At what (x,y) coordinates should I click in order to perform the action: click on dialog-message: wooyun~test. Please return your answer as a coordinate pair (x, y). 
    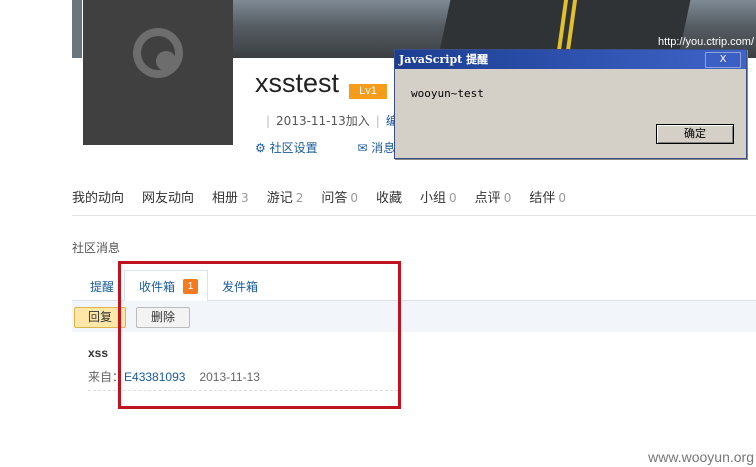
    Looking at the image, I should click on (447, 93).